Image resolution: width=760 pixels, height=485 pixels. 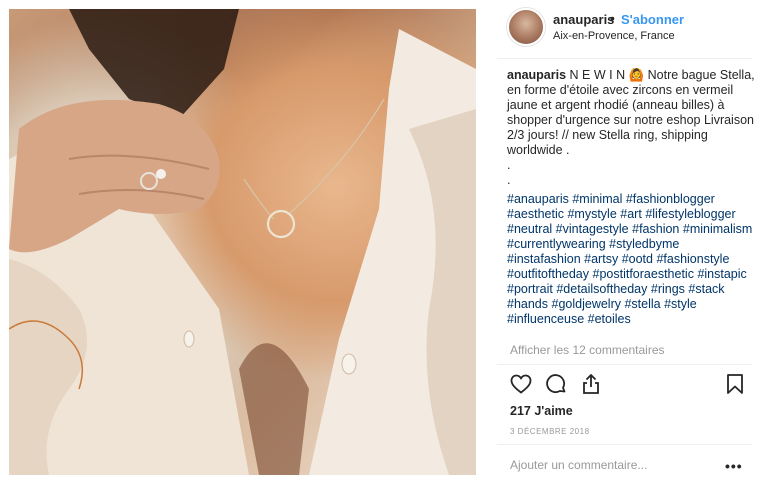 I want to click on hashtag-link: #art, so click(x=631, y=214).